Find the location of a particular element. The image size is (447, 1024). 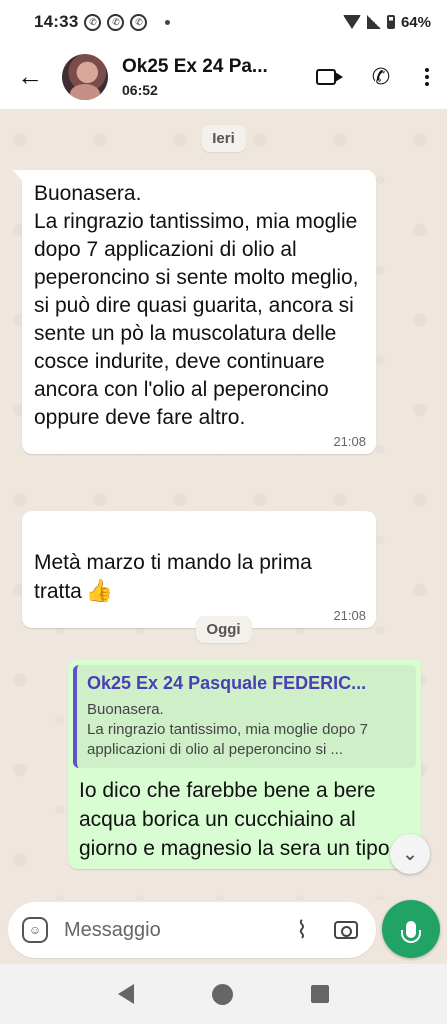

arrow-back-icon: ← is located at coordinates (30, 76).